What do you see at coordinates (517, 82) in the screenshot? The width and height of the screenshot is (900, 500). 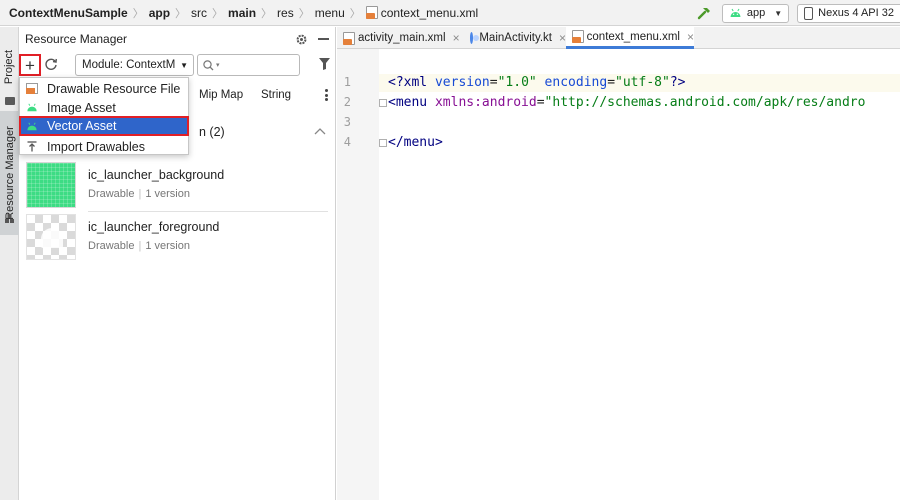 I see `code-token: "1.0"` at bounding box center [517, 82].